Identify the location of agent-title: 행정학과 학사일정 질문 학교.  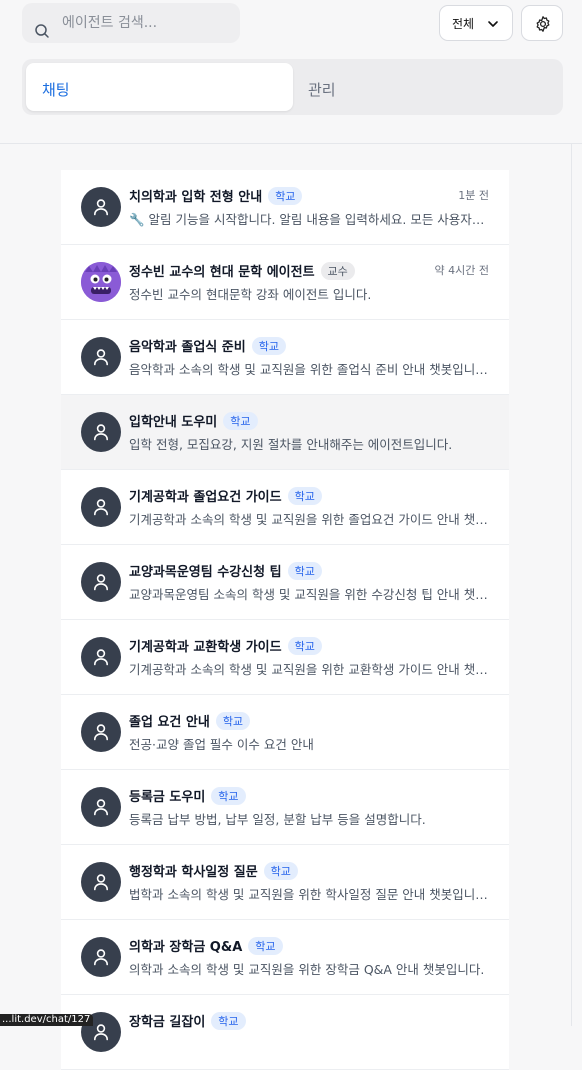
(213, 870).